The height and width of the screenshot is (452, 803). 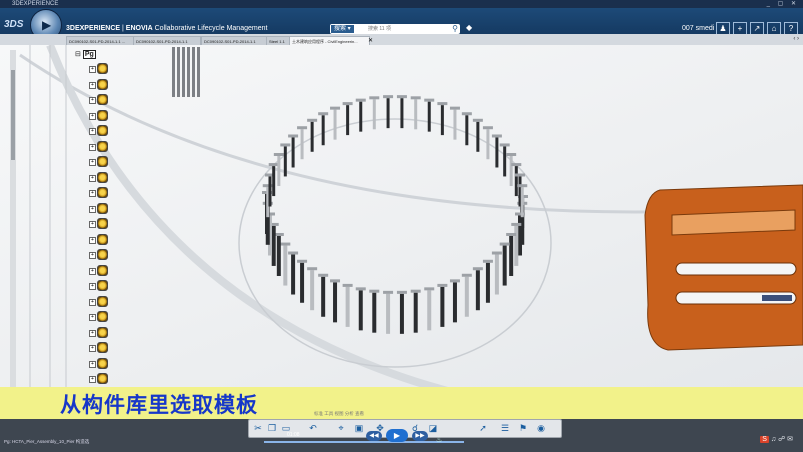 I want to click on close-tab-icon: ✕, so click(x=370, y=40).